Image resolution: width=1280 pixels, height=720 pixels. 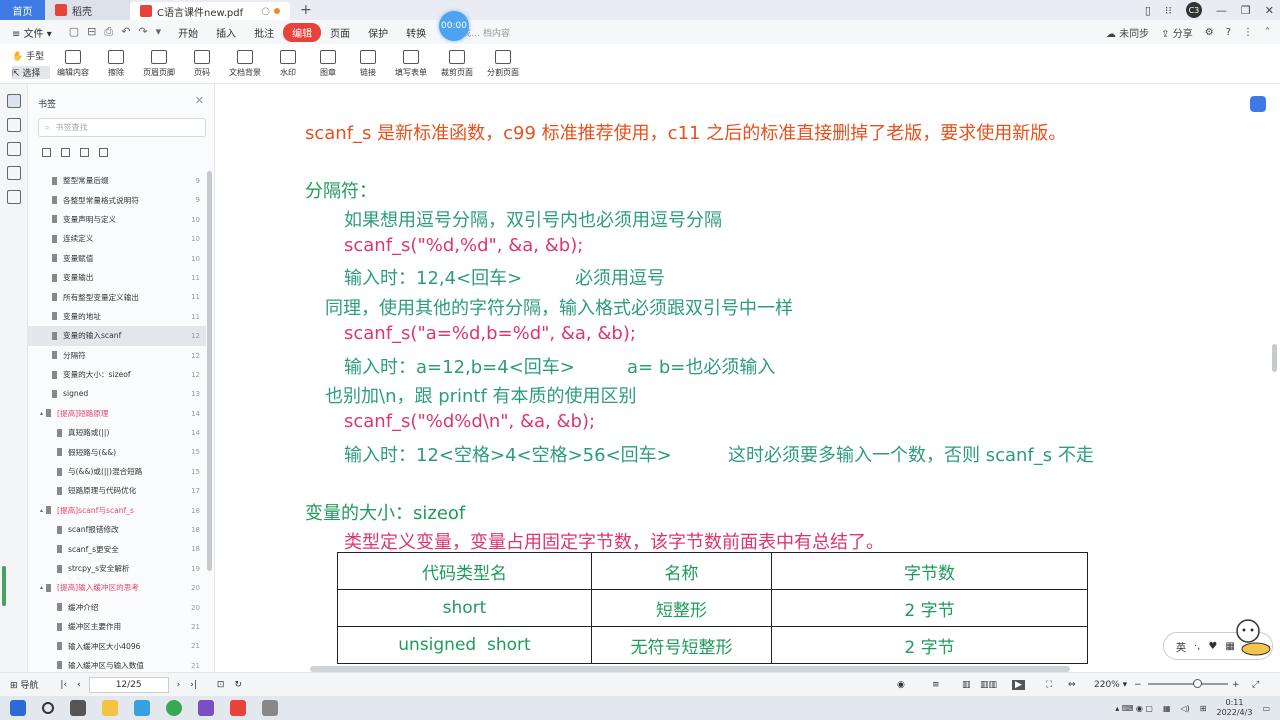 I want to click on bookmark-item: 缓冲介绍 20, so click(x=117, y=607).